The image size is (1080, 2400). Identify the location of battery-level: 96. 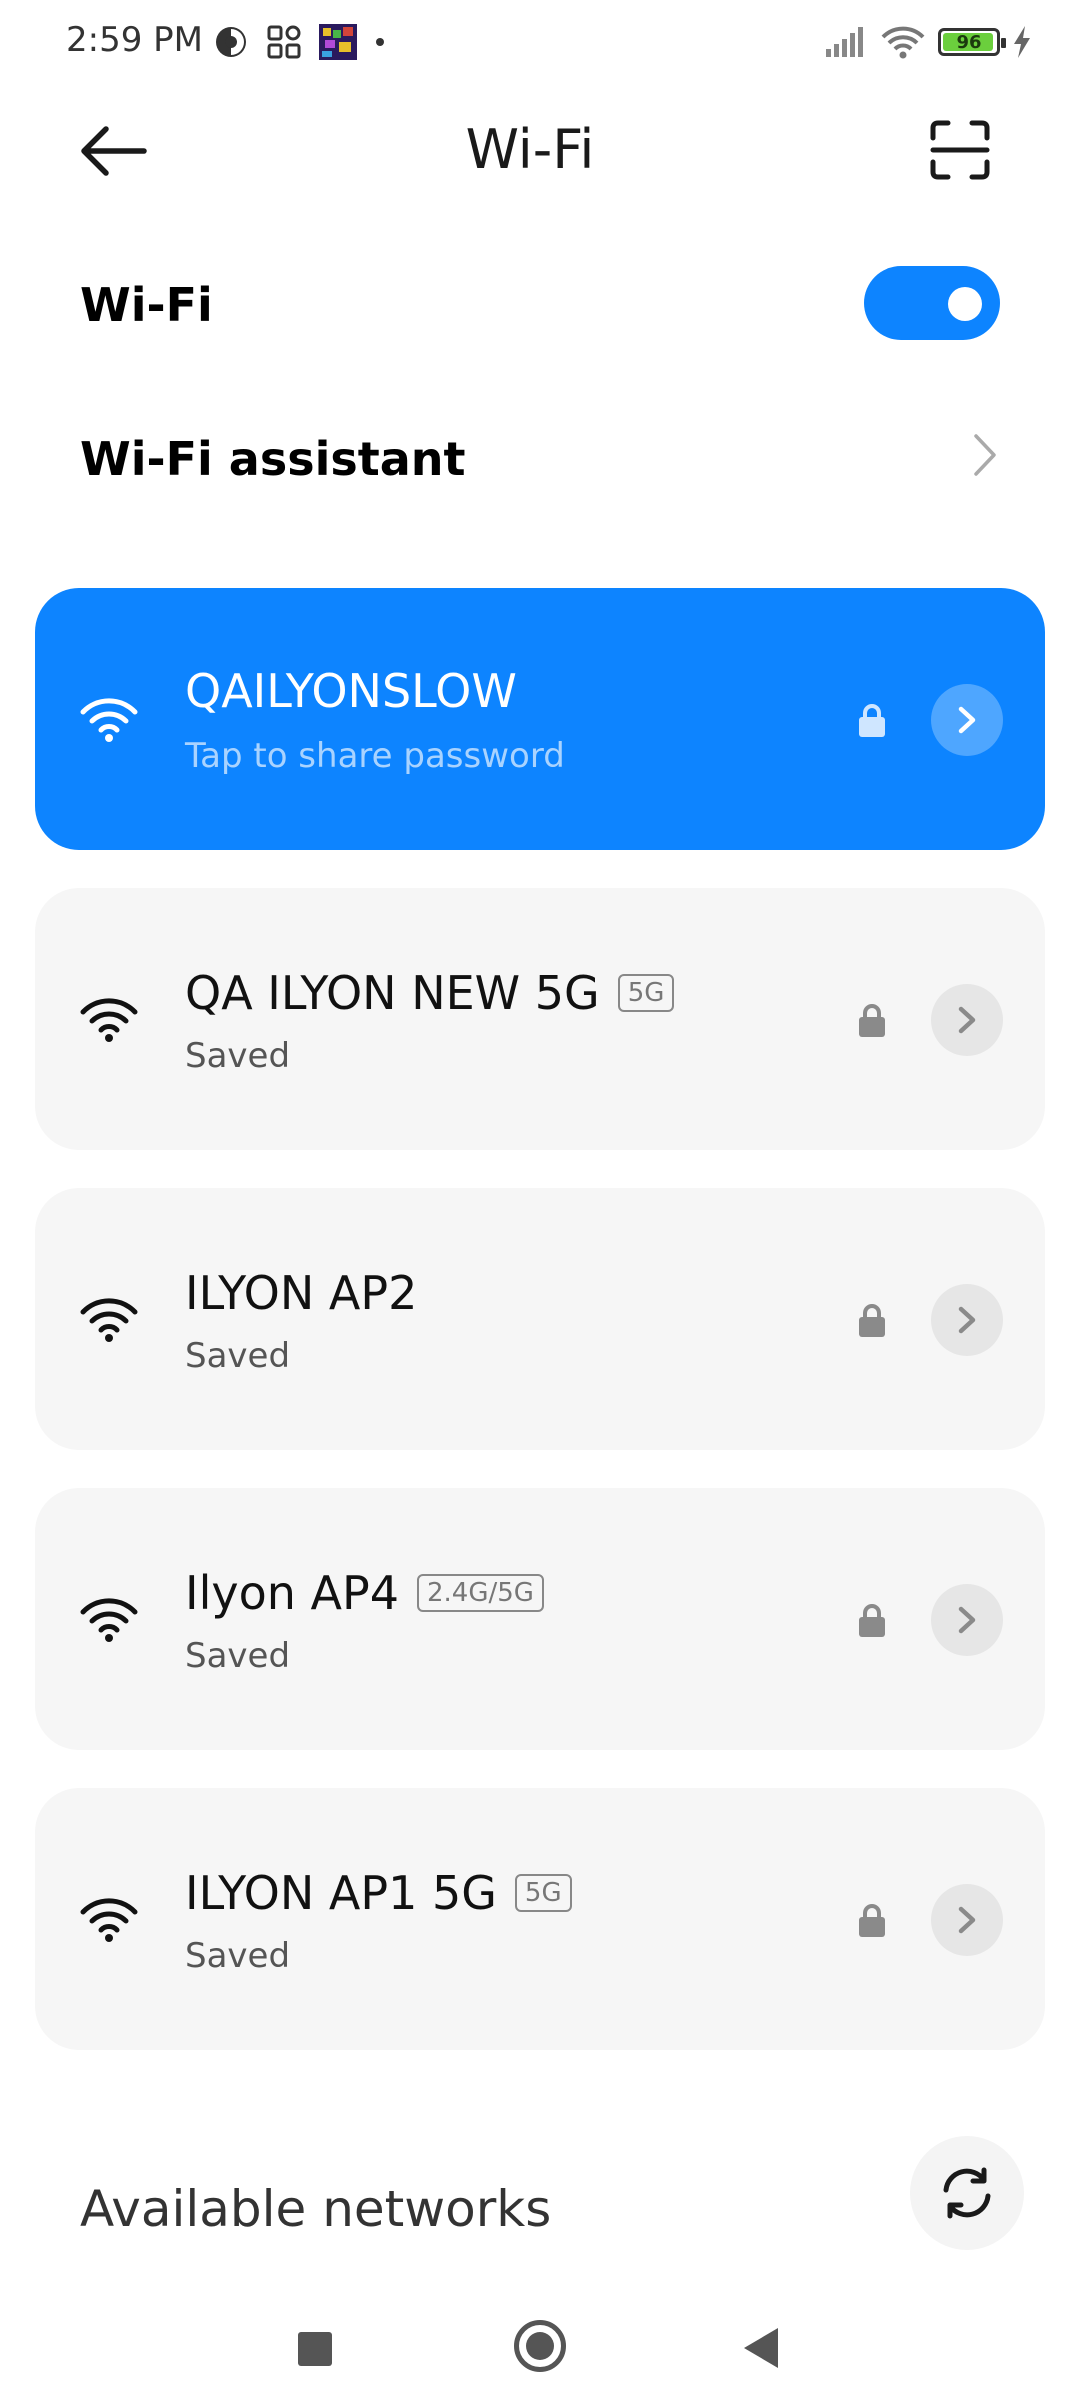
(969, 42).